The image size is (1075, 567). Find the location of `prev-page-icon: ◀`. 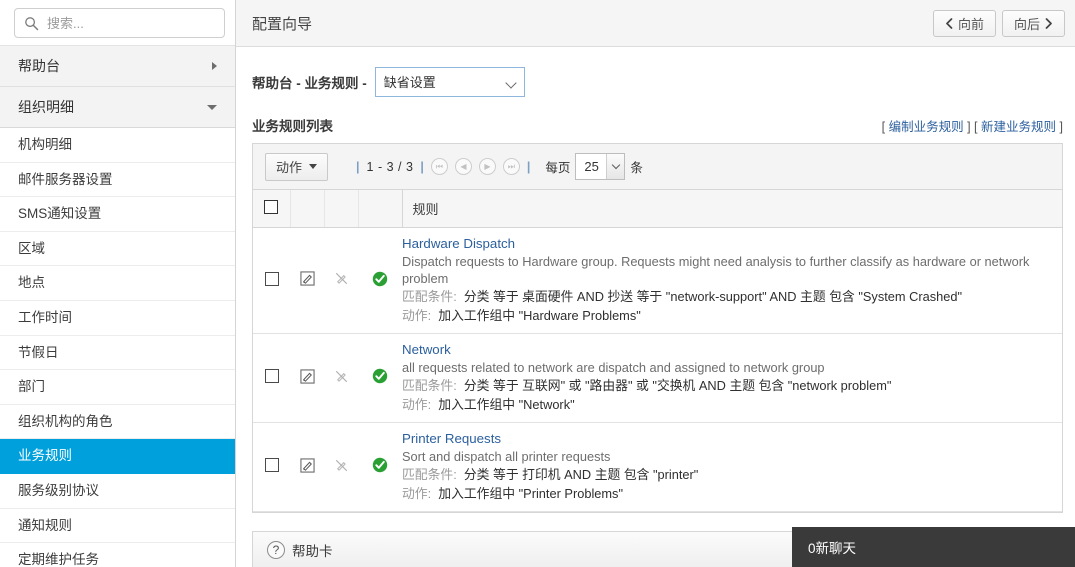

prev-page-icon: ◀ is located at coordinates (463, 166).